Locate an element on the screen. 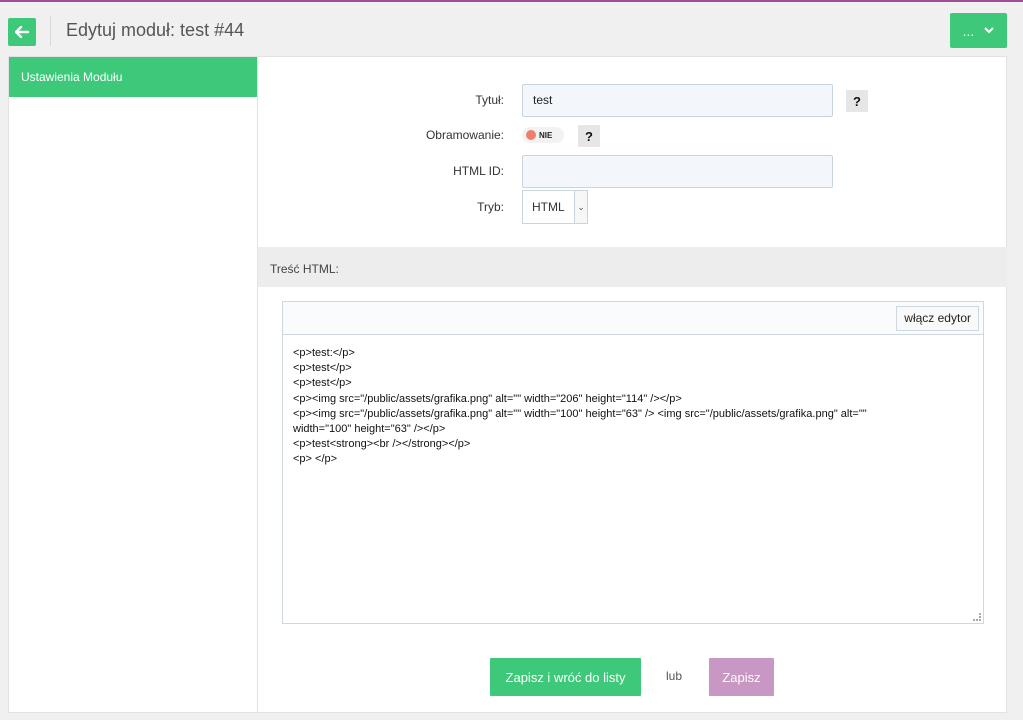 The height and width of the screenshot is (720, 1023). html-content-section: Treść HTML: is located at coordinates (632, 267).